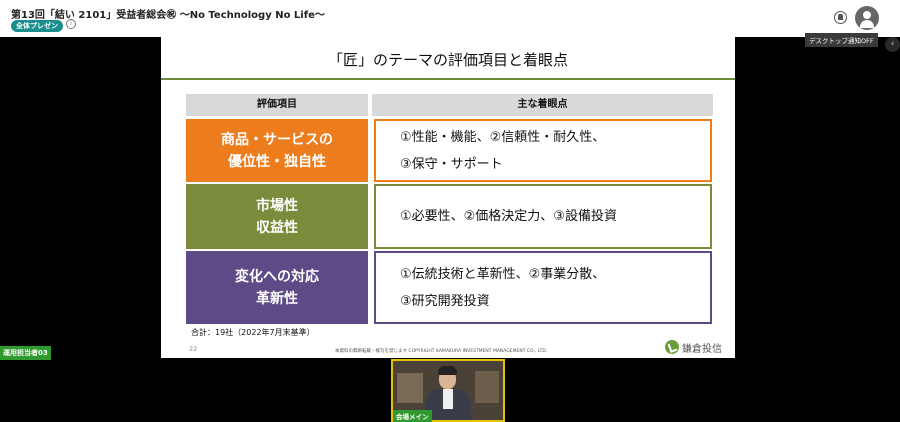 The image size is (900, 422). I want to click on category-line: 優位性・独自性, so click(277, 161).